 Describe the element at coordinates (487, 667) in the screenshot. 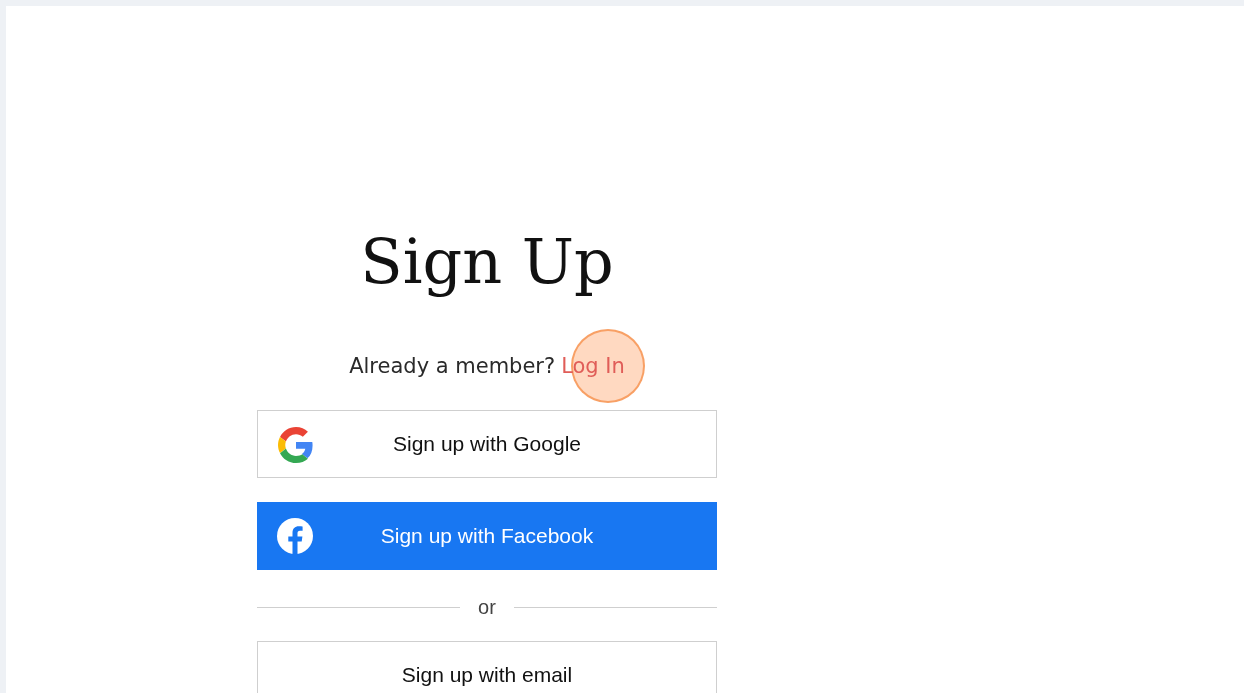

I see `email-signup-button: Sign up with email` at that location.